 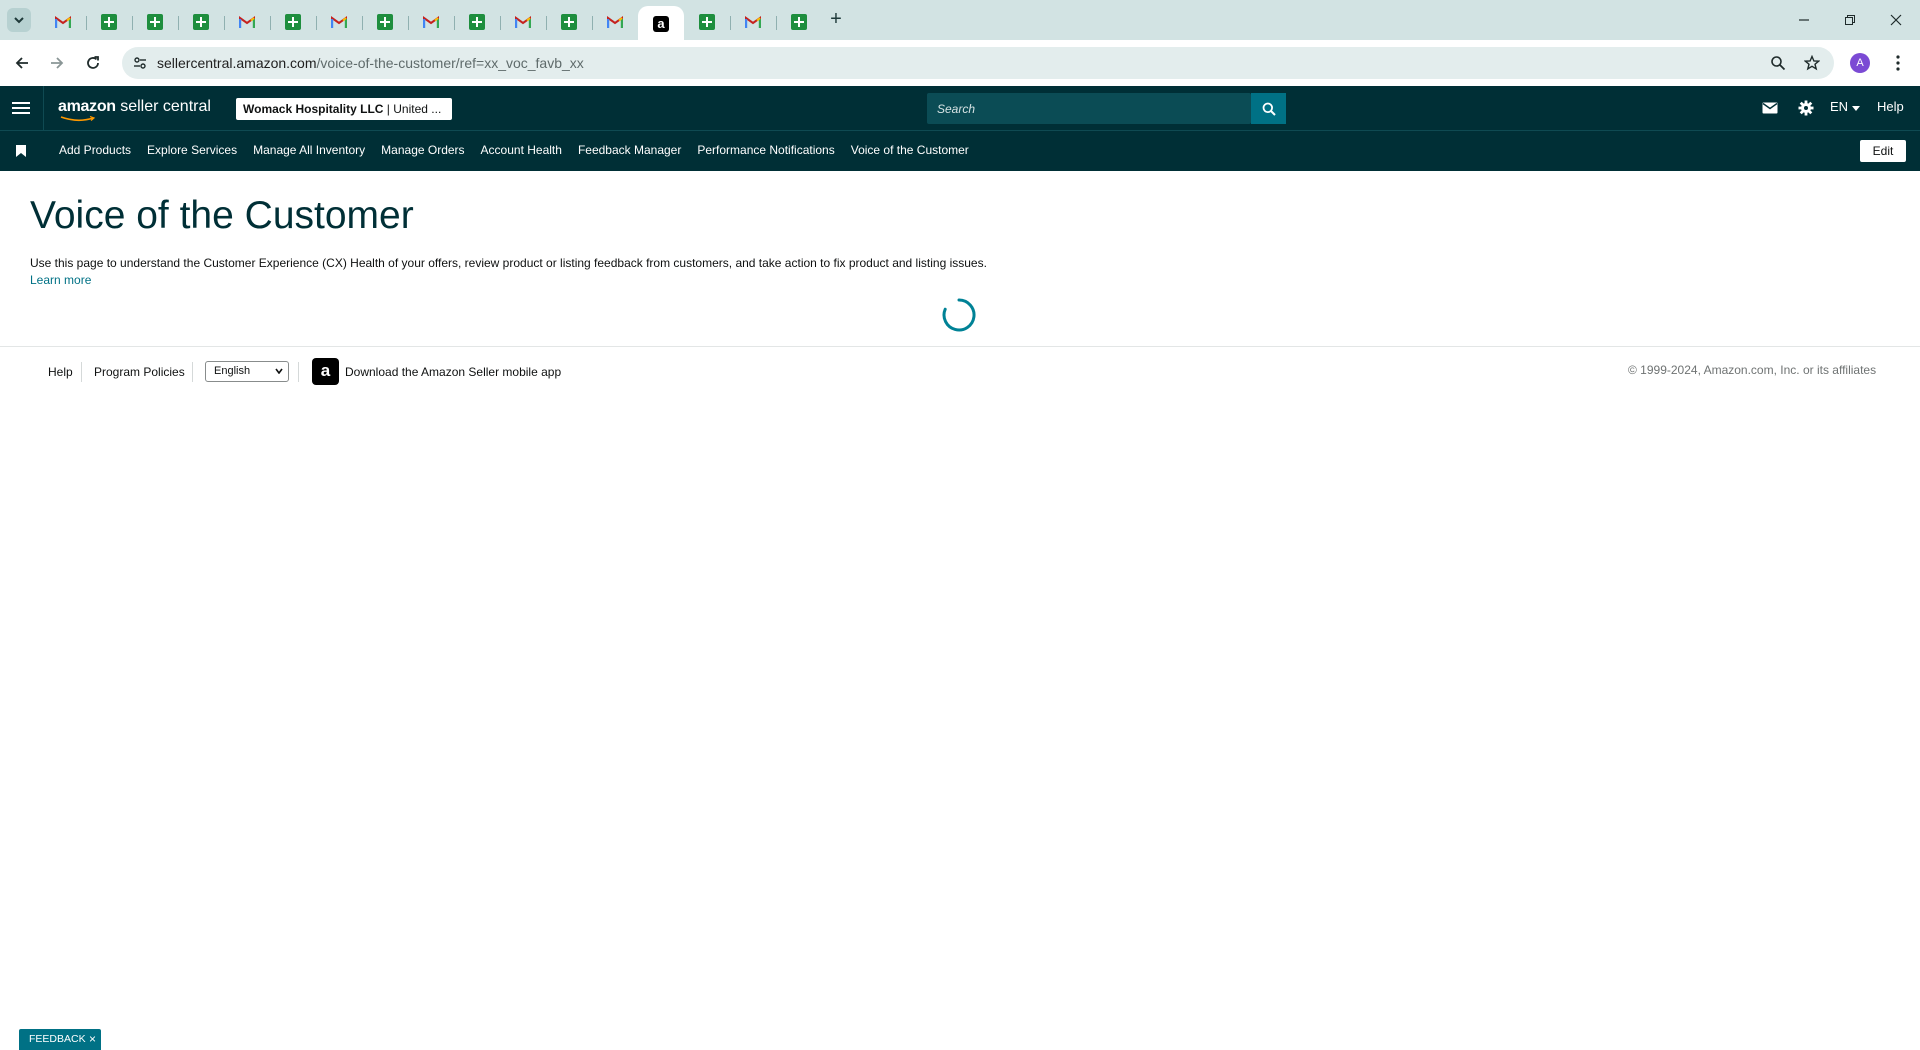 I want to click on zoom-icon, so click(x=1778, y=63).